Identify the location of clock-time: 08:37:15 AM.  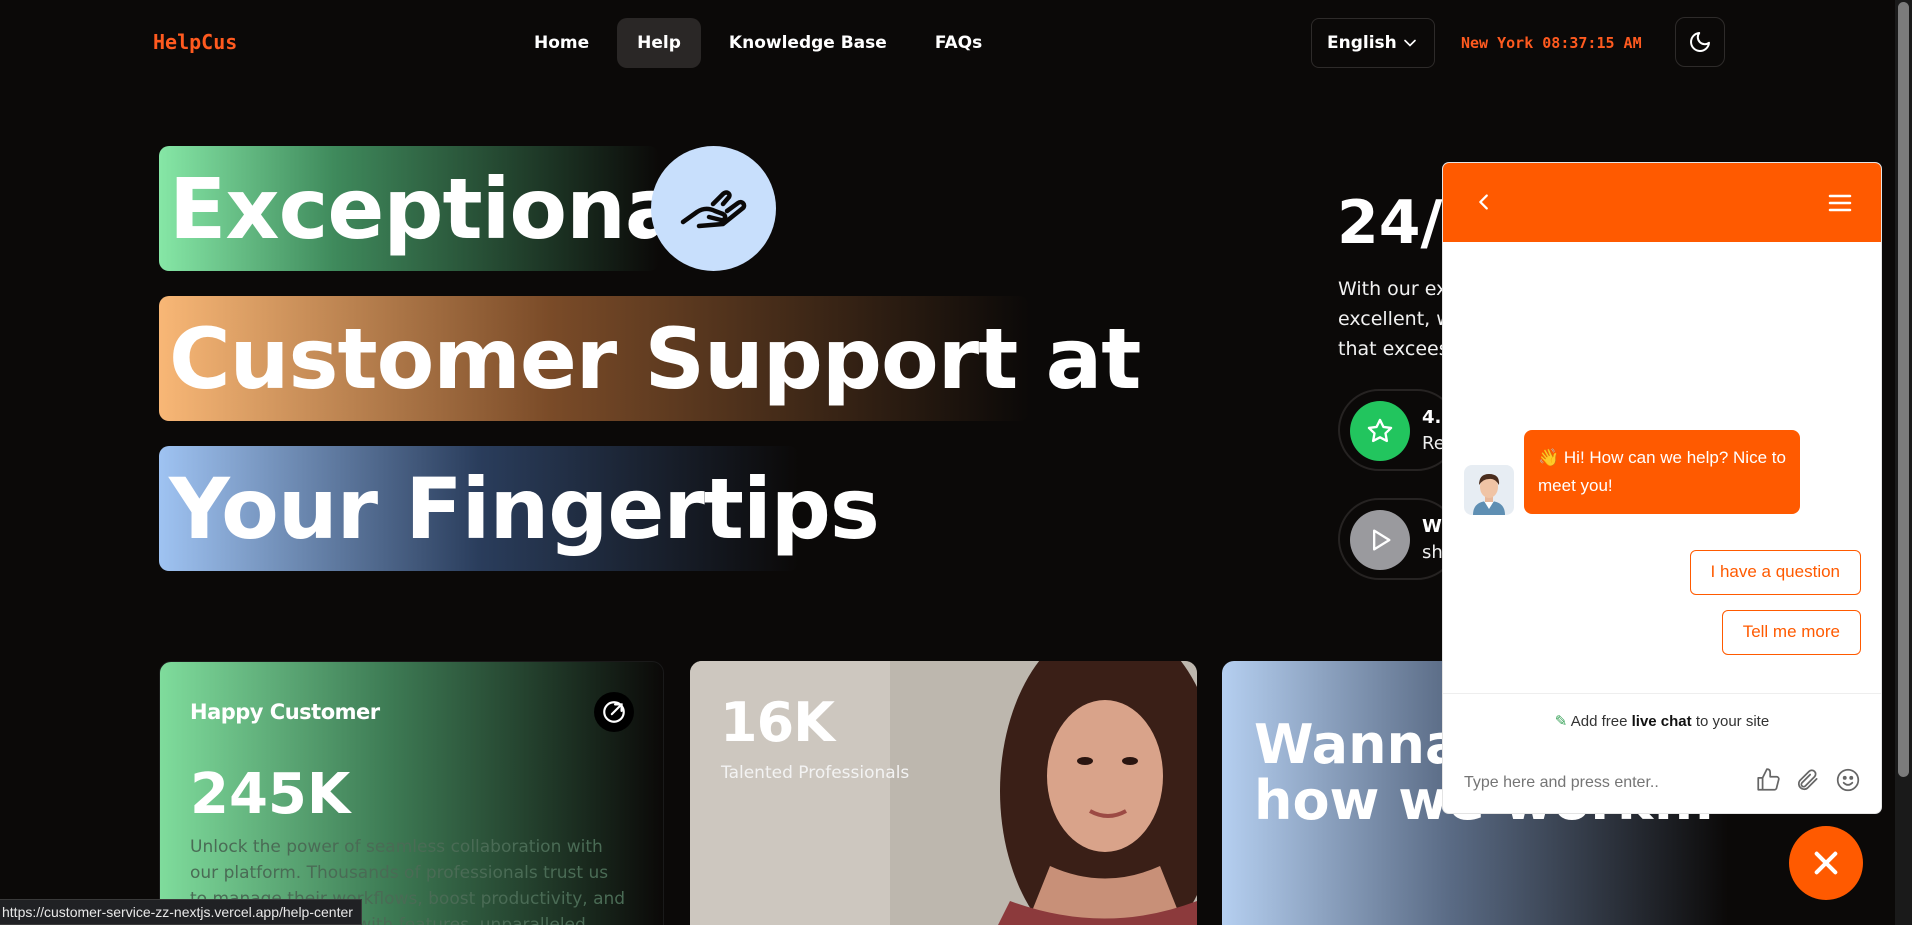
(1592, 43).